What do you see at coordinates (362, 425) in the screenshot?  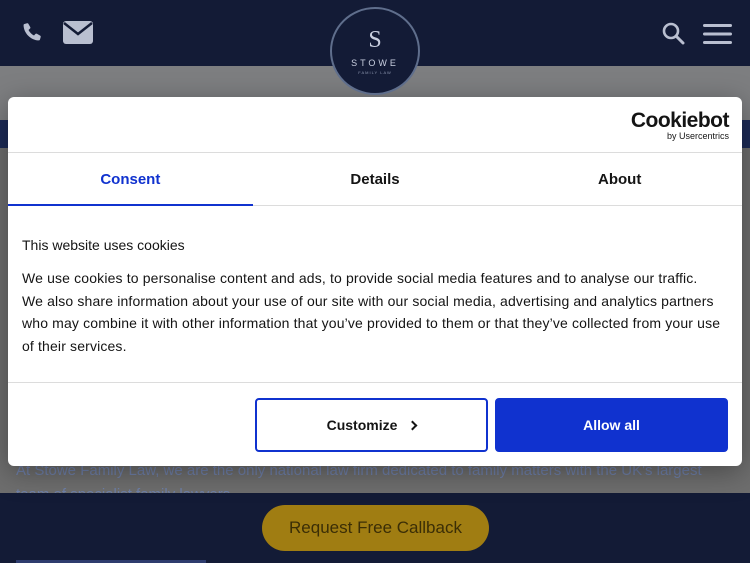 I see `customize-label: Customize` at bounding box center [362, 425].